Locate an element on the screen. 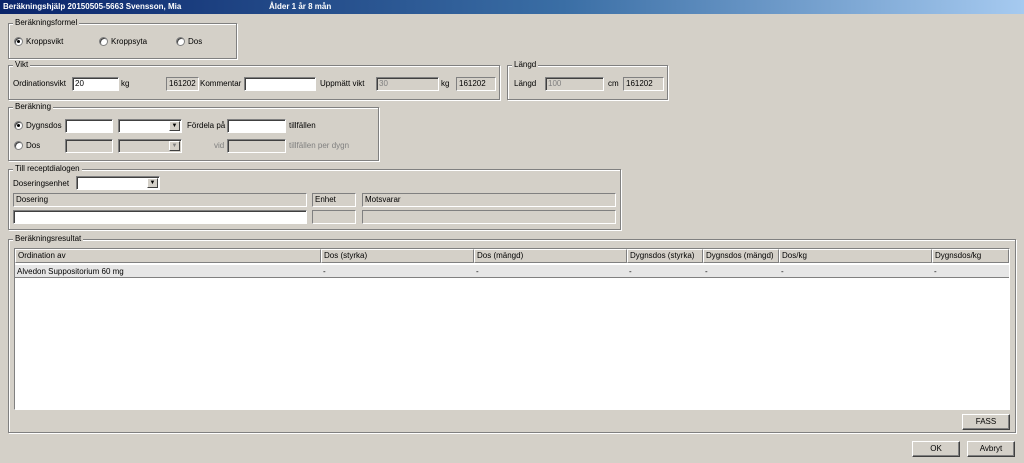  ordinationsvikt-label: Ordinationsvikt is located at coordinates (39, 83).